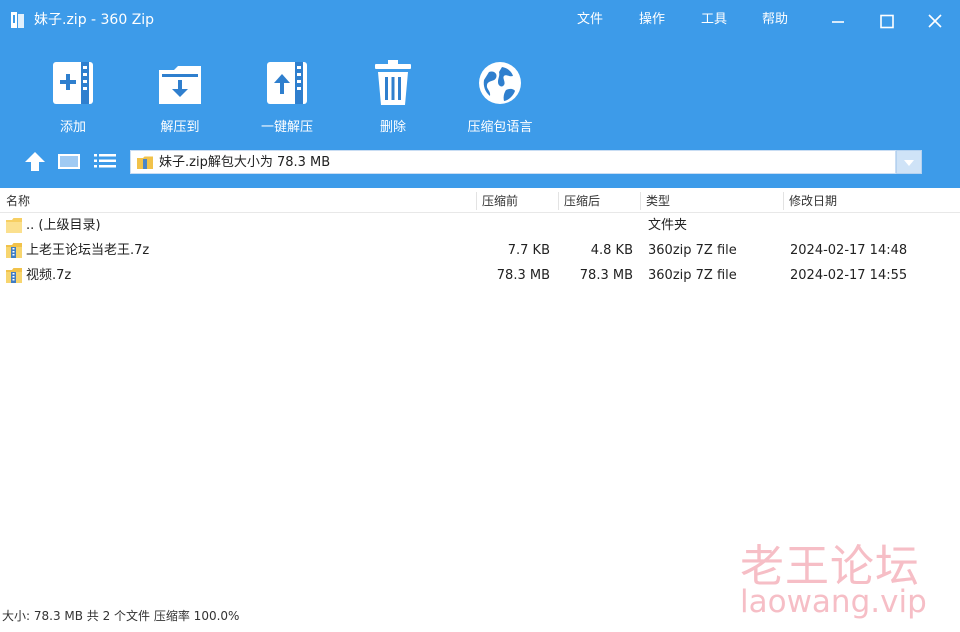 The width and height of the screenshot is (960, 632). What do you see at coordinates (69, 161) in the screenshot?
I see `thumbnail-view-icon` at bounding box center [69, 161].